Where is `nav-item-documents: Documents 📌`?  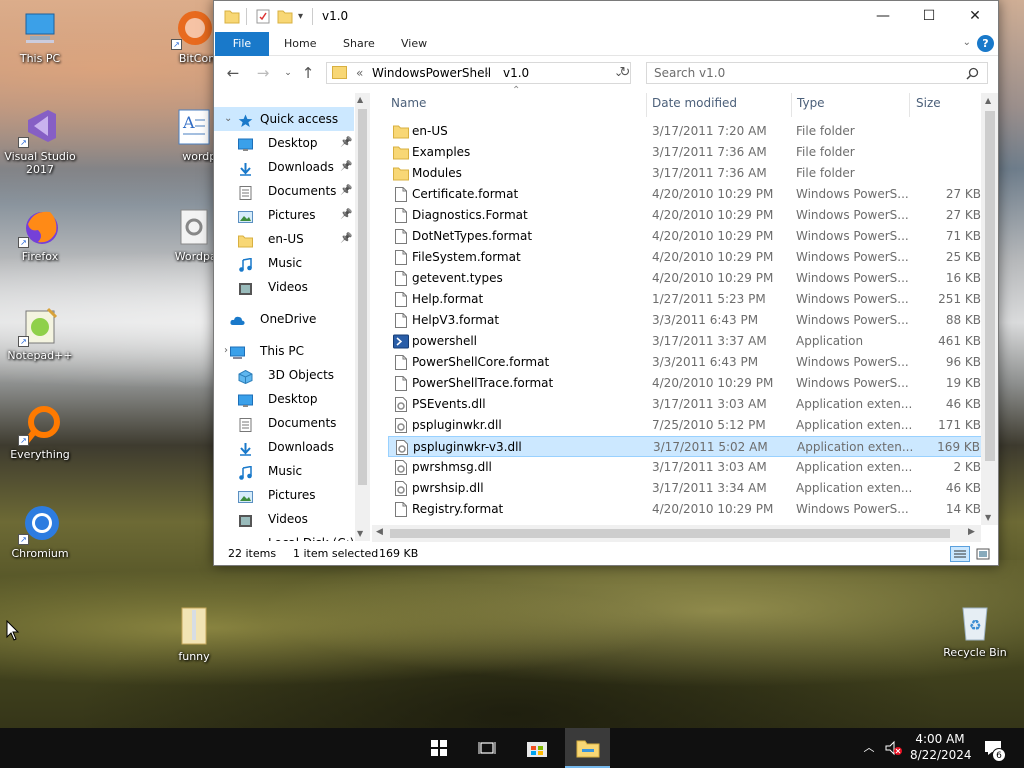
nav-item-documents: Documents 📌 is located at coordinates (284, 191).